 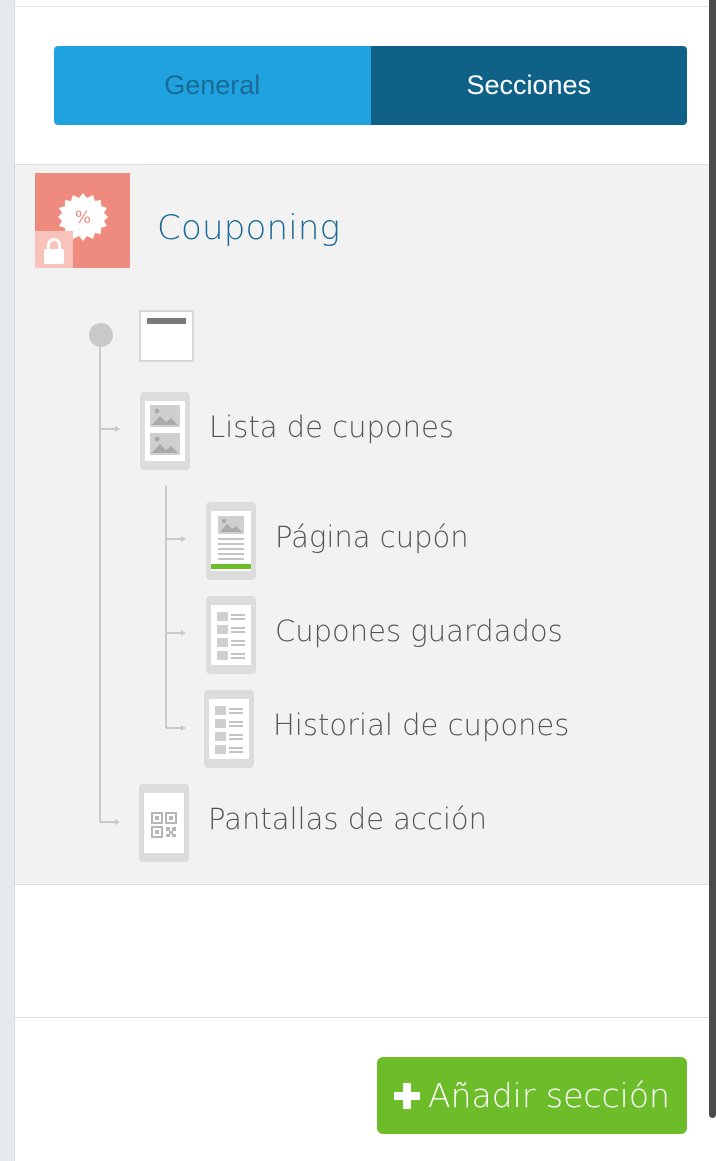 What do you see at coordinates (712, 559) in the screenshot?
I see `scrollbar` at bounding box center [712, 559].